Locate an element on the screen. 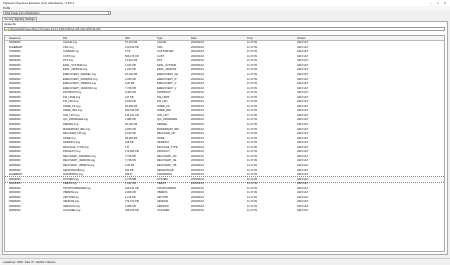 The height and width of the screenshot is (265, 450). chevron-down-icon: ▾ is located at coordinates (108, 14).